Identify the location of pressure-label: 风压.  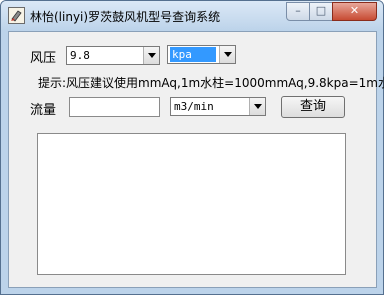
(43, 58).